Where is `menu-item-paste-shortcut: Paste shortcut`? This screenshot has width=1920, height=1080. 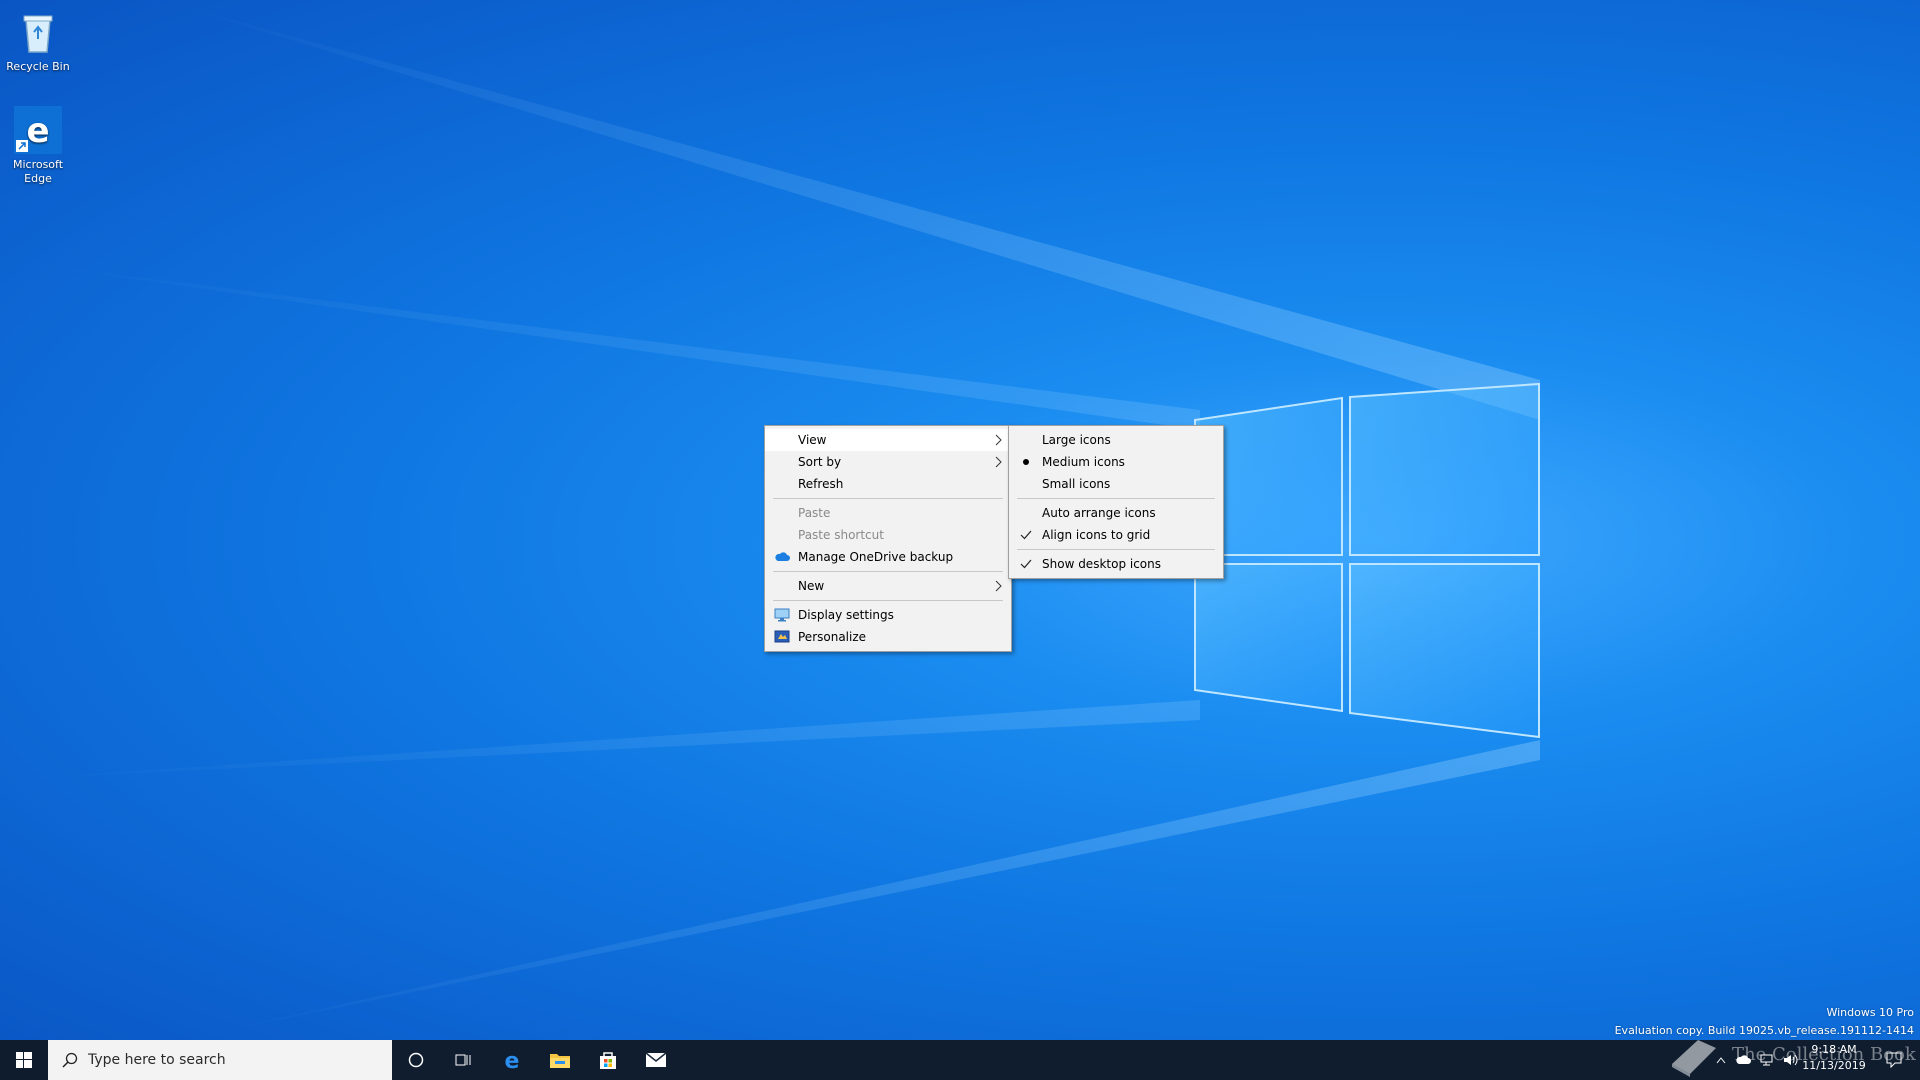 menu-item-paste-shortcut: Paste shortcut is located at coordinates (888, 535).